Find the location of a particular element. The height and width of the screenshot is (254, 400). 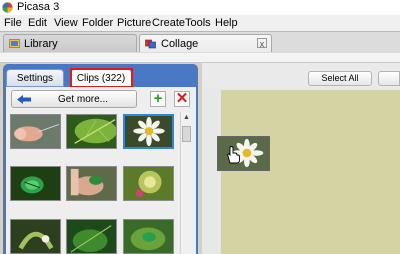

tab-library: Library is located at coordinates (70, 43).